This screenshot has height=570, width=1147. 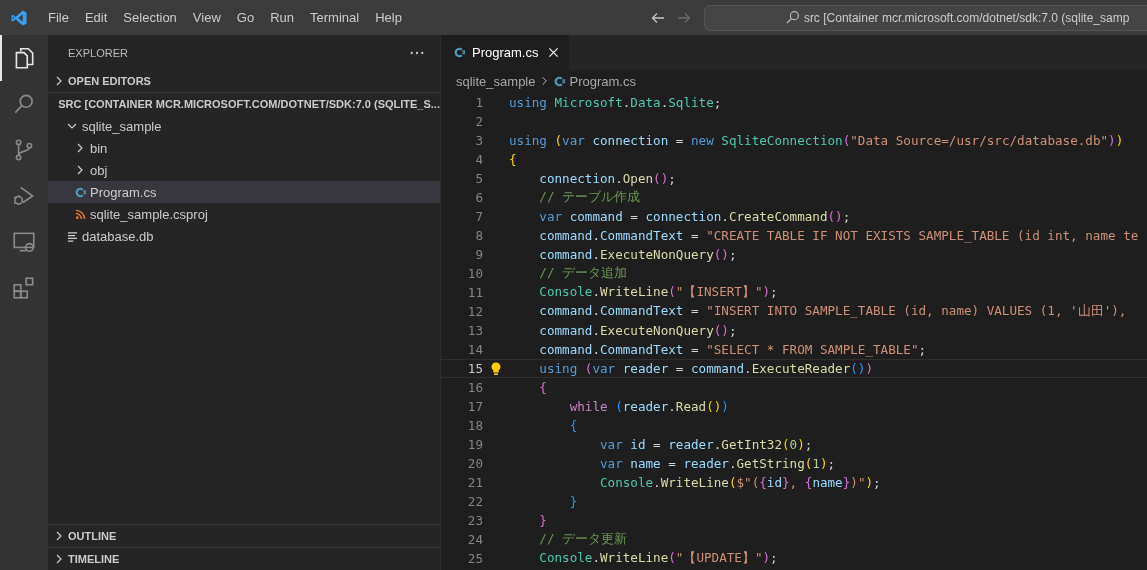 I want to click on line-number: 22, so click(x=474, y=501).